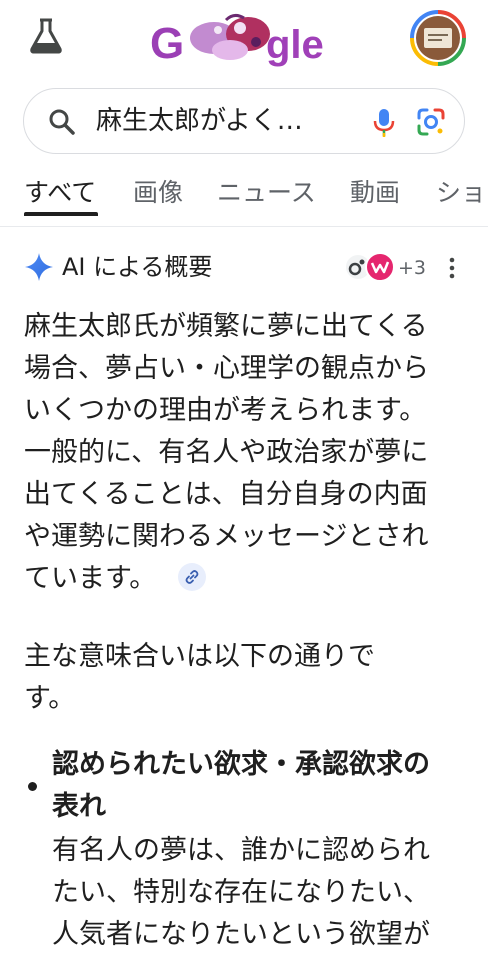 This screenshot has height=960, width=488. Describe the element at coordinates (266, 193) in the screenshot. I see `tab-news: ニュース` at that location.